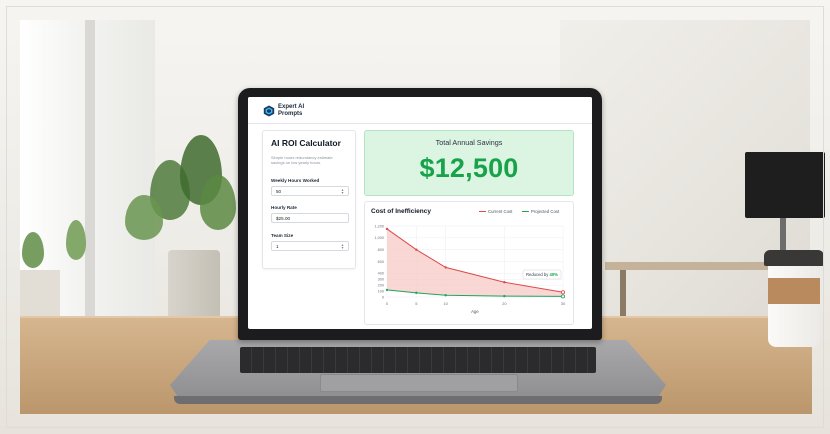  I want to click on y-tick-label: 0, so click(383, 297).